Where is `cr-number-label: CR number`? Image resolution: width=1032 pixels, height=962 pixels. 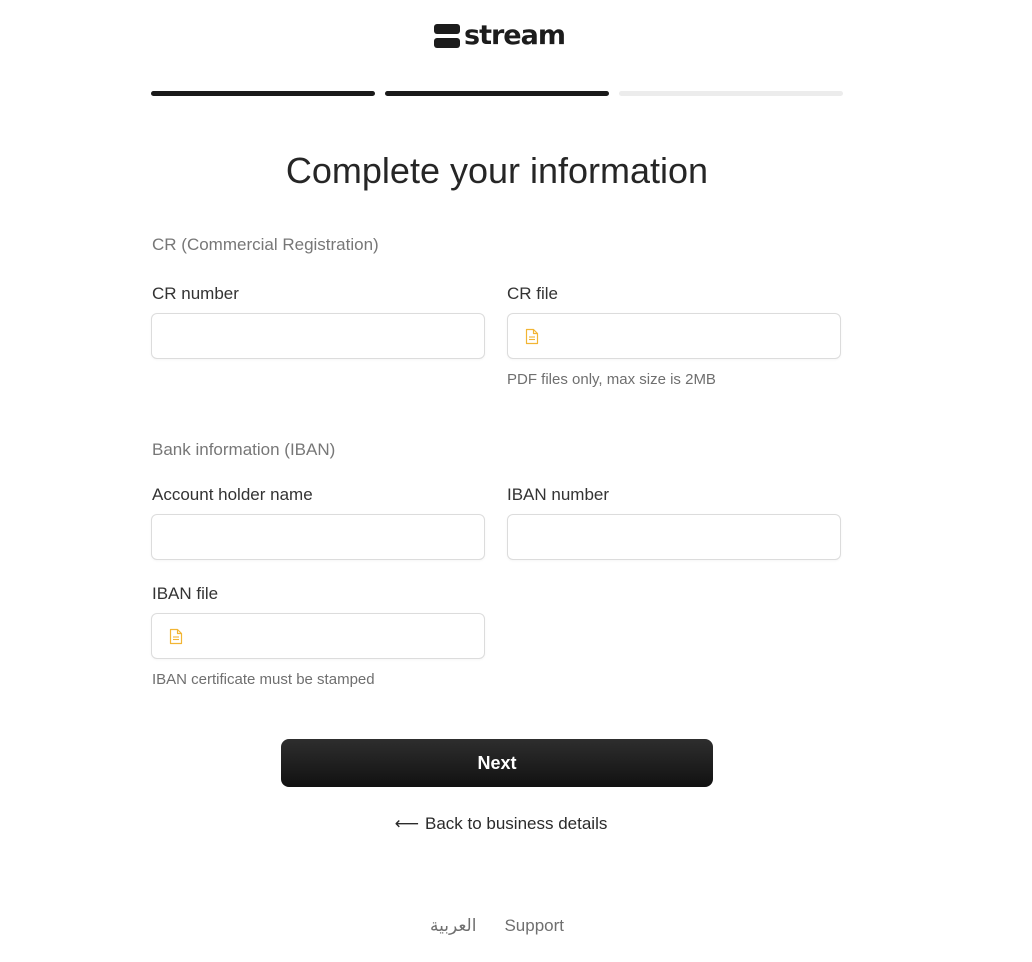
cr-number-label: CR number is located at coordinates (195, 293).